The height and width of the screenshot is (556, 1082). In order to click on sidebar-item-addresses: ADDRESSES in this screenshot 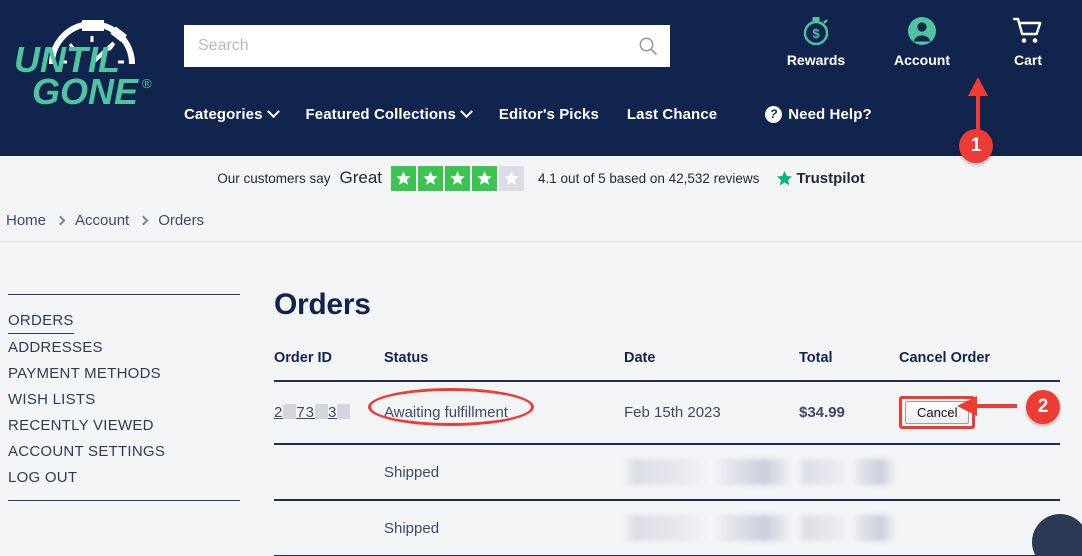, I will do `click(55, 347)`.